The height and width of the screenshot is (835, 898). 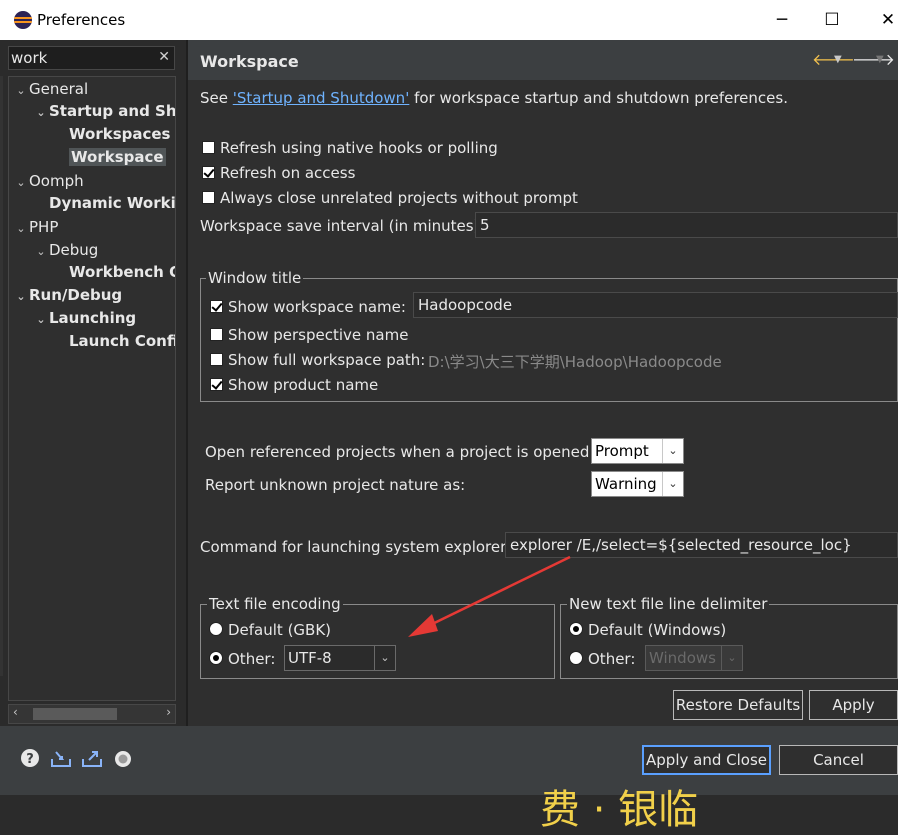 I want to click on tree-item-label: Workspace, so click(x=117, y=157).